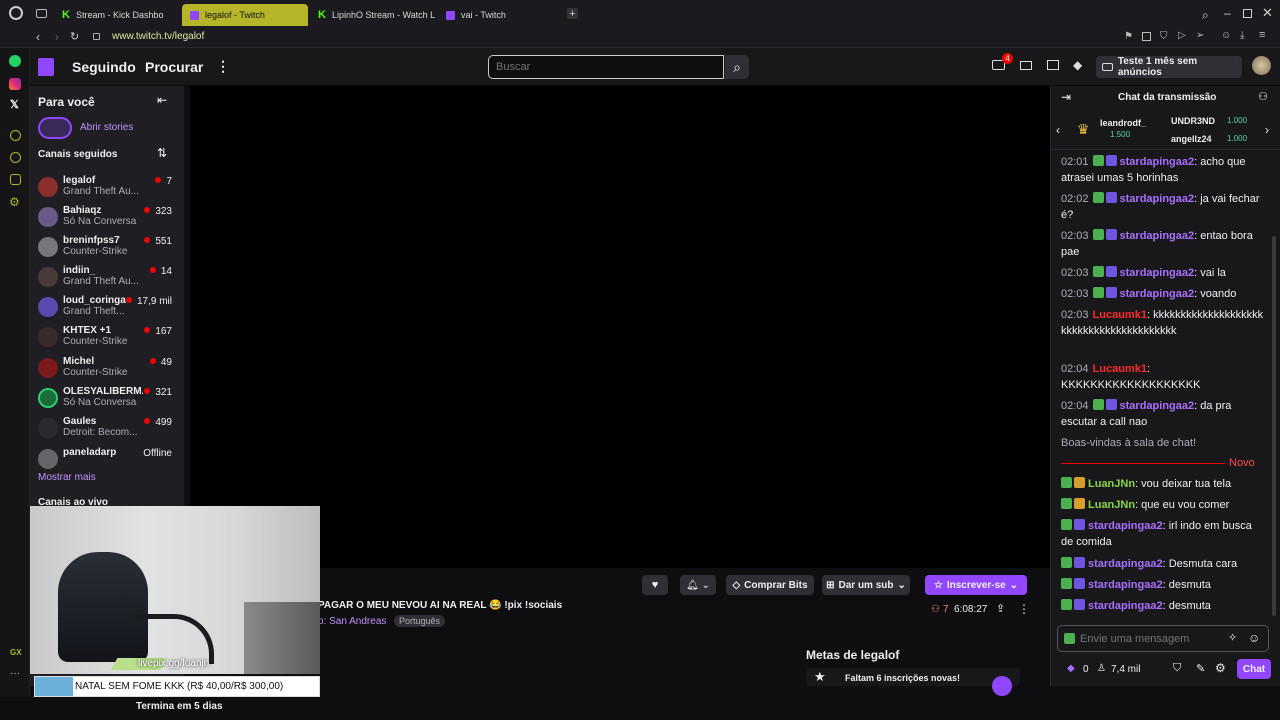  What do you see at coordinates (1000, 608) in the screenshot?
I see `share-icon: ⇪` at bounding box center [1000, 608].